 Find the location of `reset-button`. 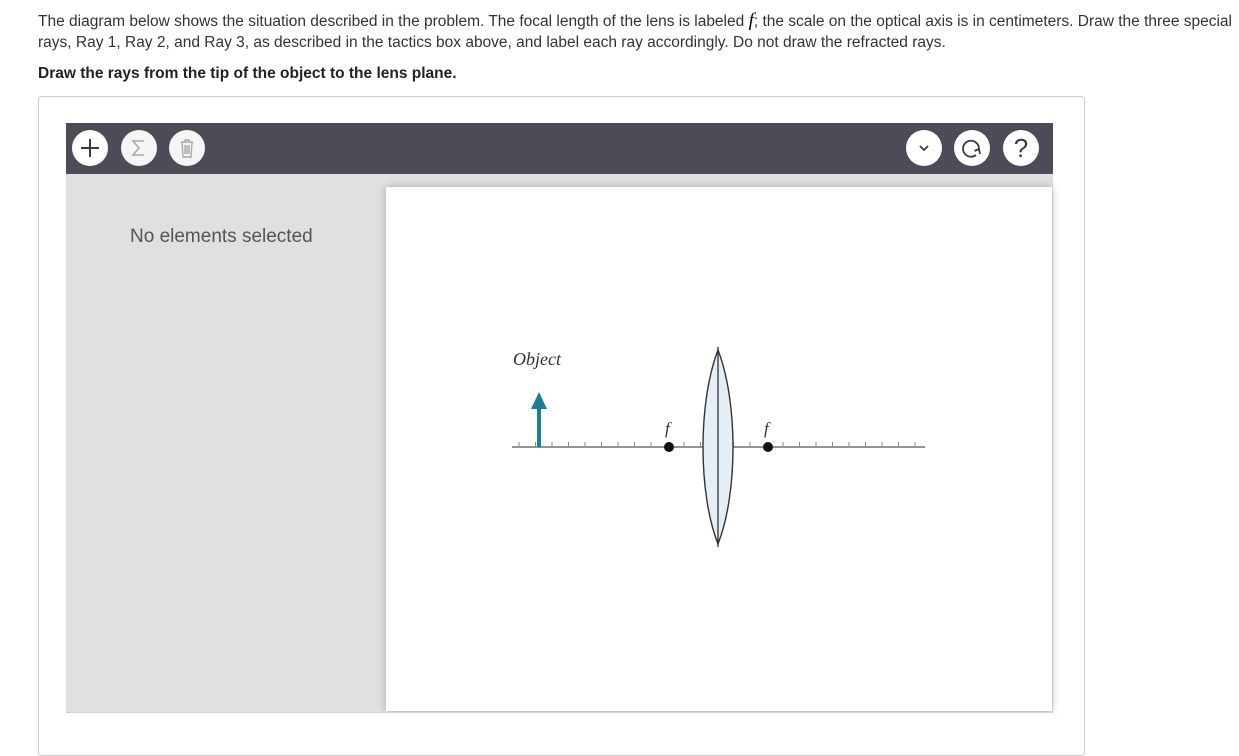

reset-button is located at coordinates (972, 148).